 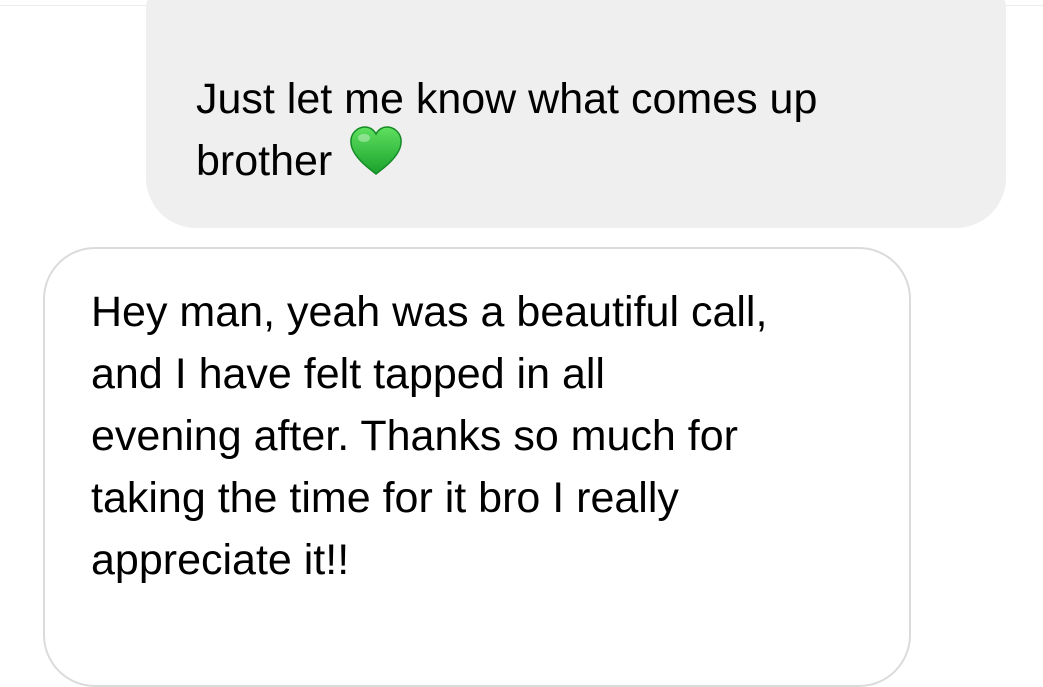 What do you see at coordinates (220, 560) in the screenshot?
I see `message-text-line: appreciate it!!` at bounding box center [220, 560].